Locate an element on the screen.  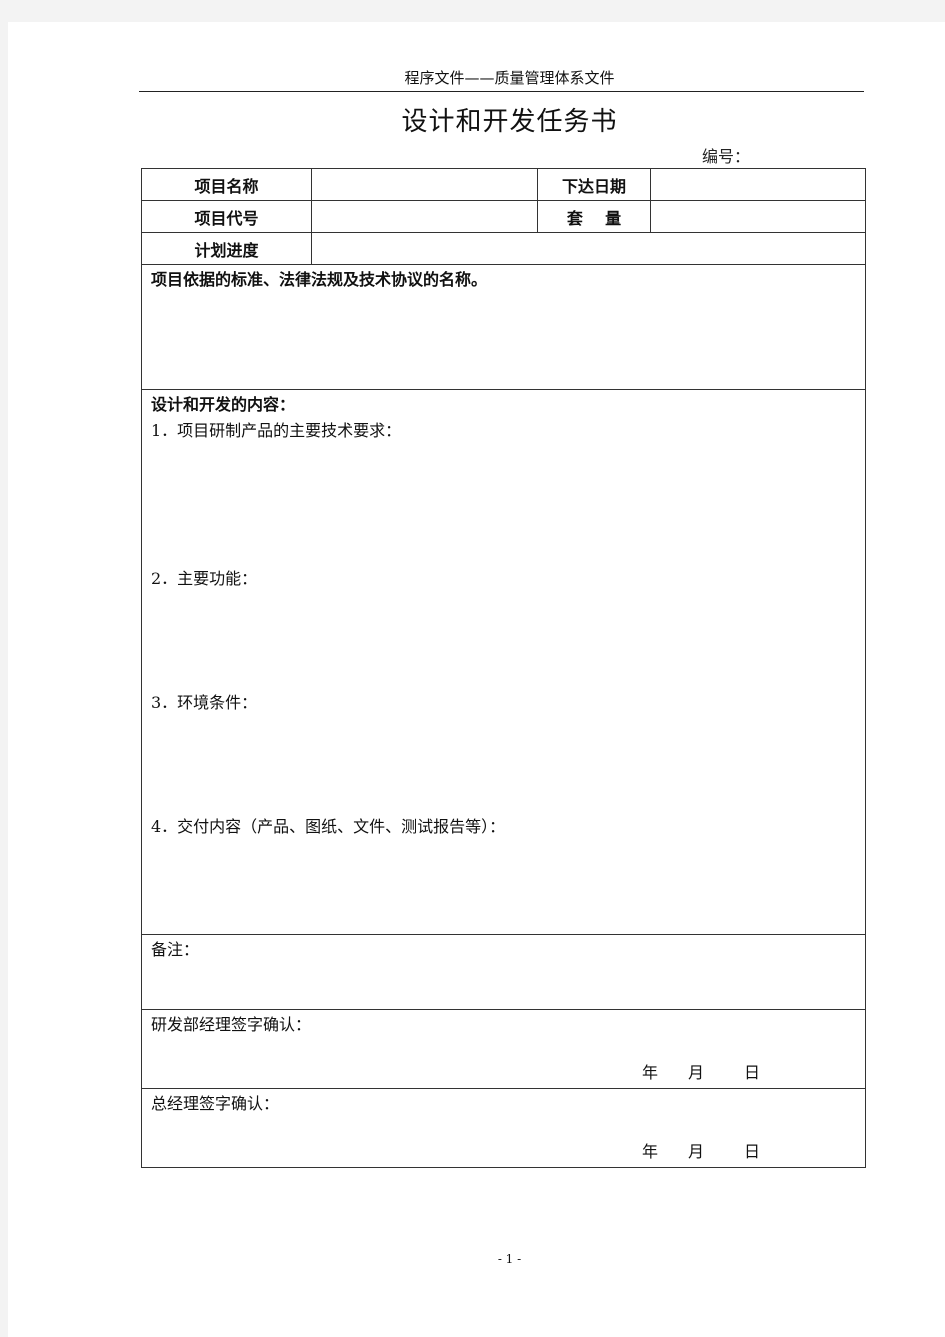
quantity-cell is located at coordinates (758, 216).